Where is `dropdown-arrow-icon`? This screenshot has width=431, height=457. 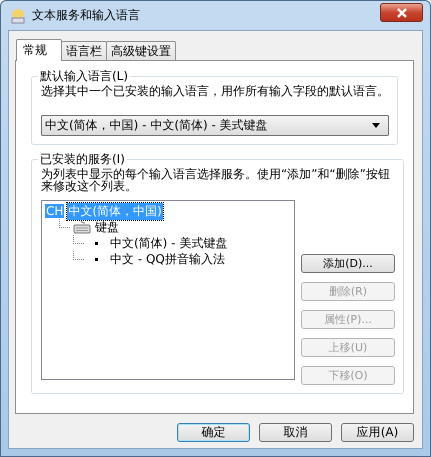
dropdown-arrow-icon is located at coordinates (376, 125).